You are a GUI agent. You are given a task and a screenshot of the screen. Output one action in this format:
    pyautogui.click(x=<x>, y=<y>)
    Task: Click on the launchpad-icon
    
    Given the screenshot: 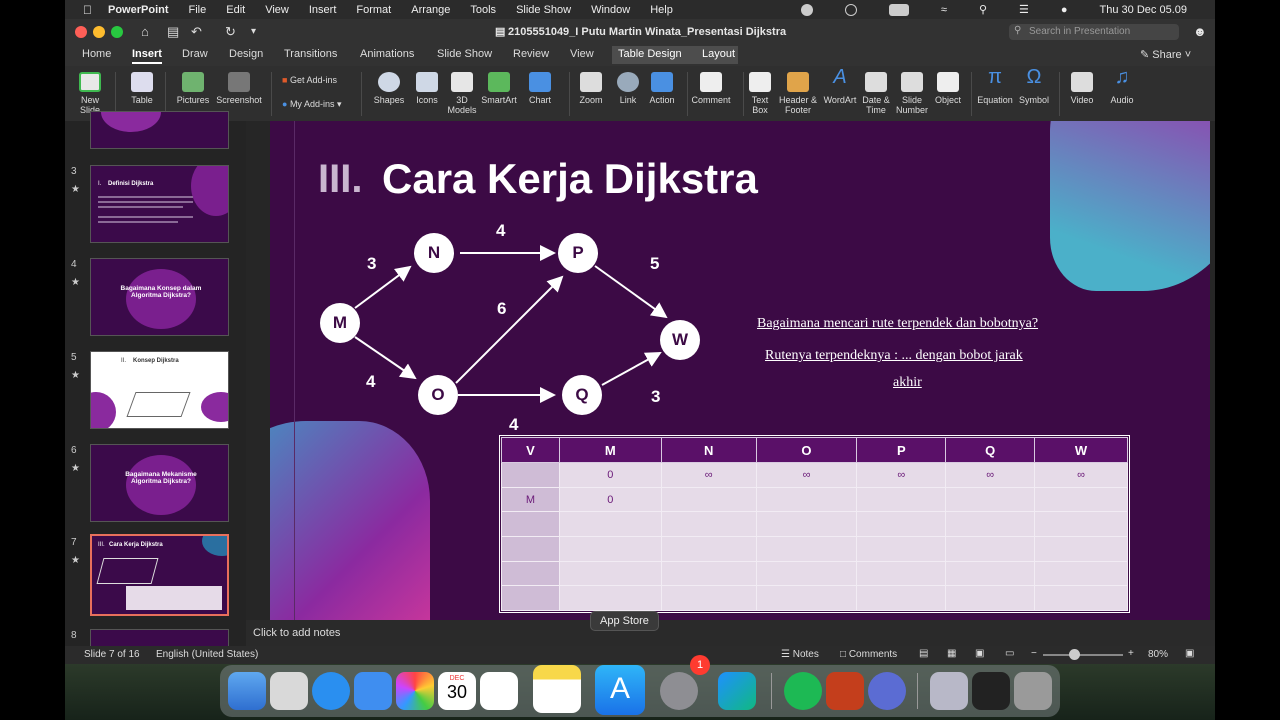 What is the action you would take?
    pyautogui.click(x=289, y=691)
    